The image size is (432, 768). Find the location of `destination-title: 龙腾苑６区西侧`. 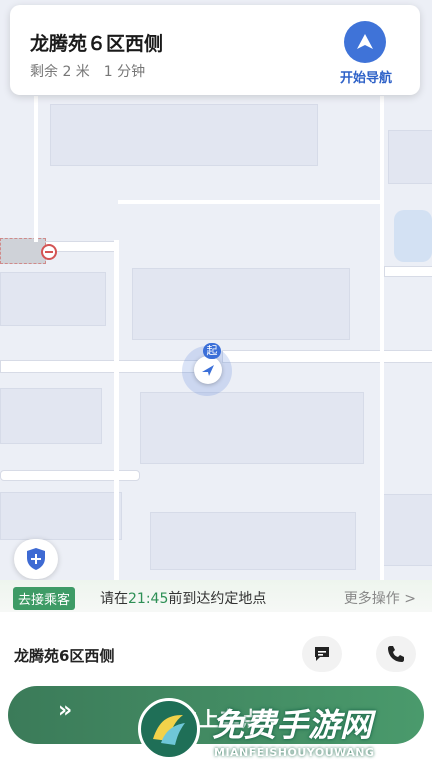

destination-title: 龙腾苑６区西侧 is located at coordinates (97, 44).